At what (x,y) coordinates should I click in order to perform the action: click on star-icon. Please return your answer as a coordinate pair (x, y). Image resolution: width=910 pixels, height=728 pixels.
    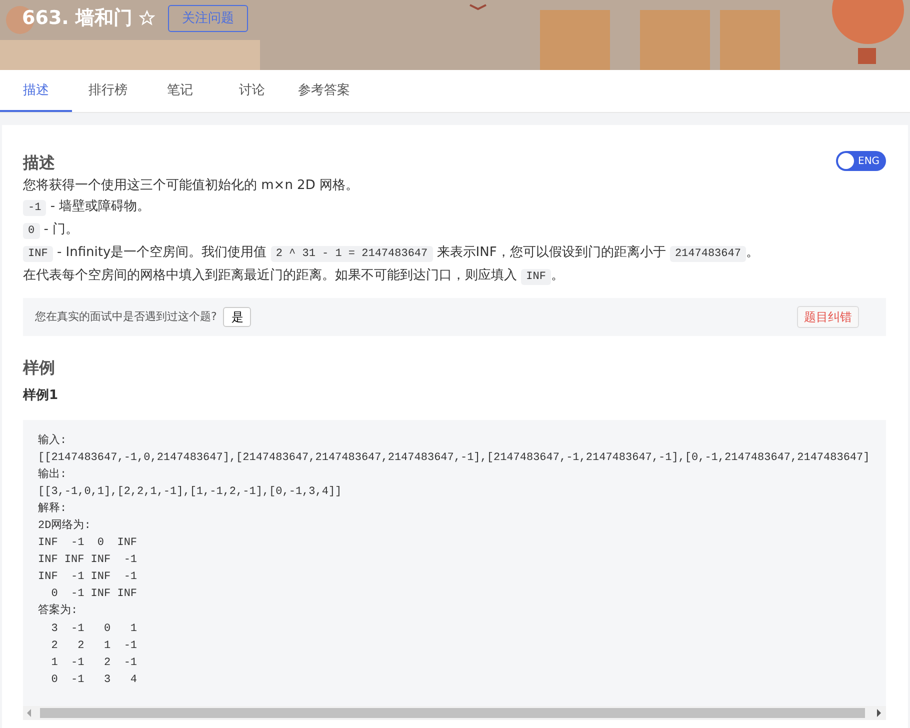
    Looking at the image, I should click on (147, 18).